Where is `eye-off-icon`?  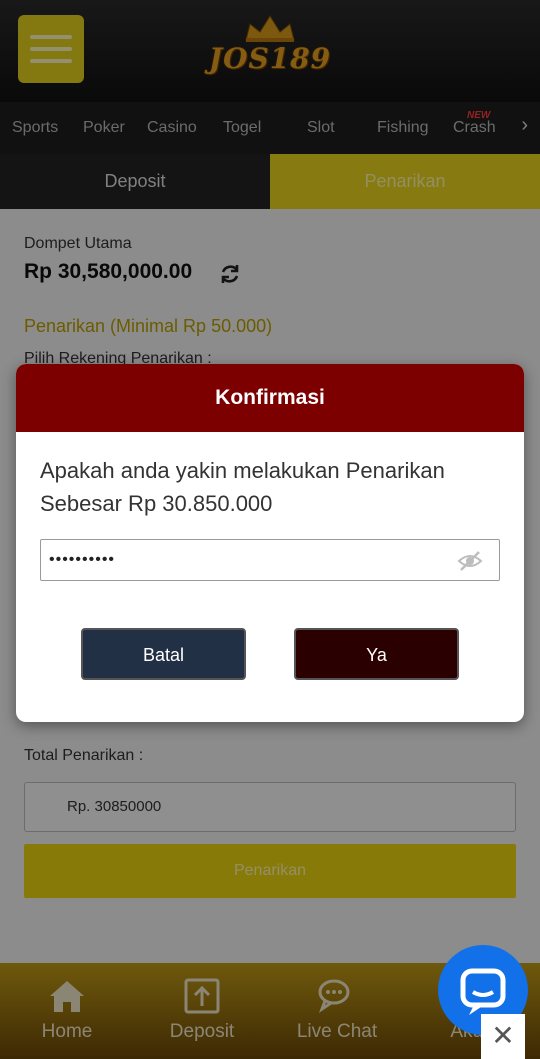
eye-off-icon is located at coordinates (470, 561).